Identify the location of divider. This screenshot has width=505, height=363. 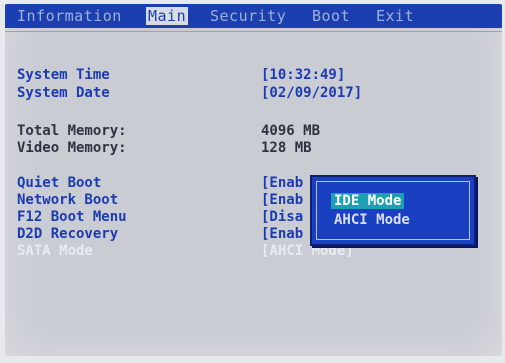
(253, 31).